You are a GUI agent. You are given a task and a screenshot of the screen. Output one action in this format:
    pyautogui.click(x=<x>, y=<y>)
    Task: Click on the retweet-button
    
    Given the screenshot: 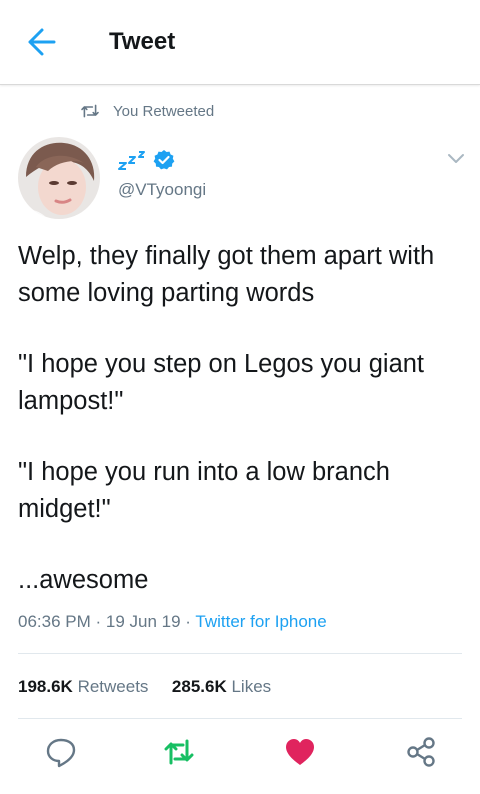 What is the action you would take?
    pyautogui.click(x=179, y=752)
    